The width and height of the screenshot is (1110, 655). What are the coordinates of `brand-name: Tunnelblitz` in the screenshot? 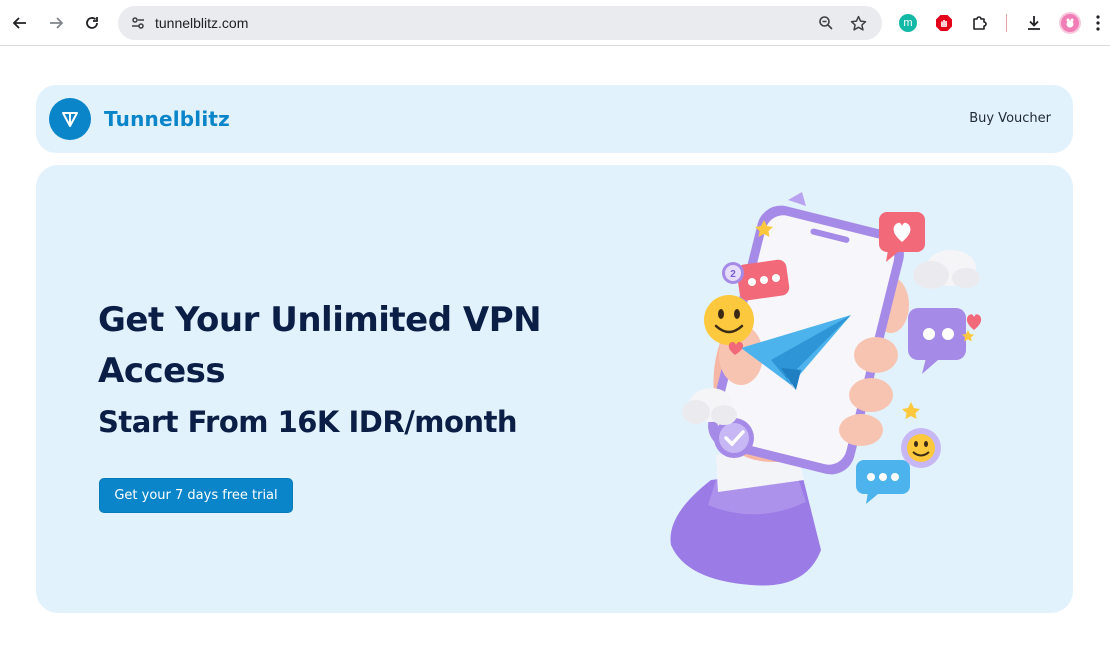 It's located at (167, 119).